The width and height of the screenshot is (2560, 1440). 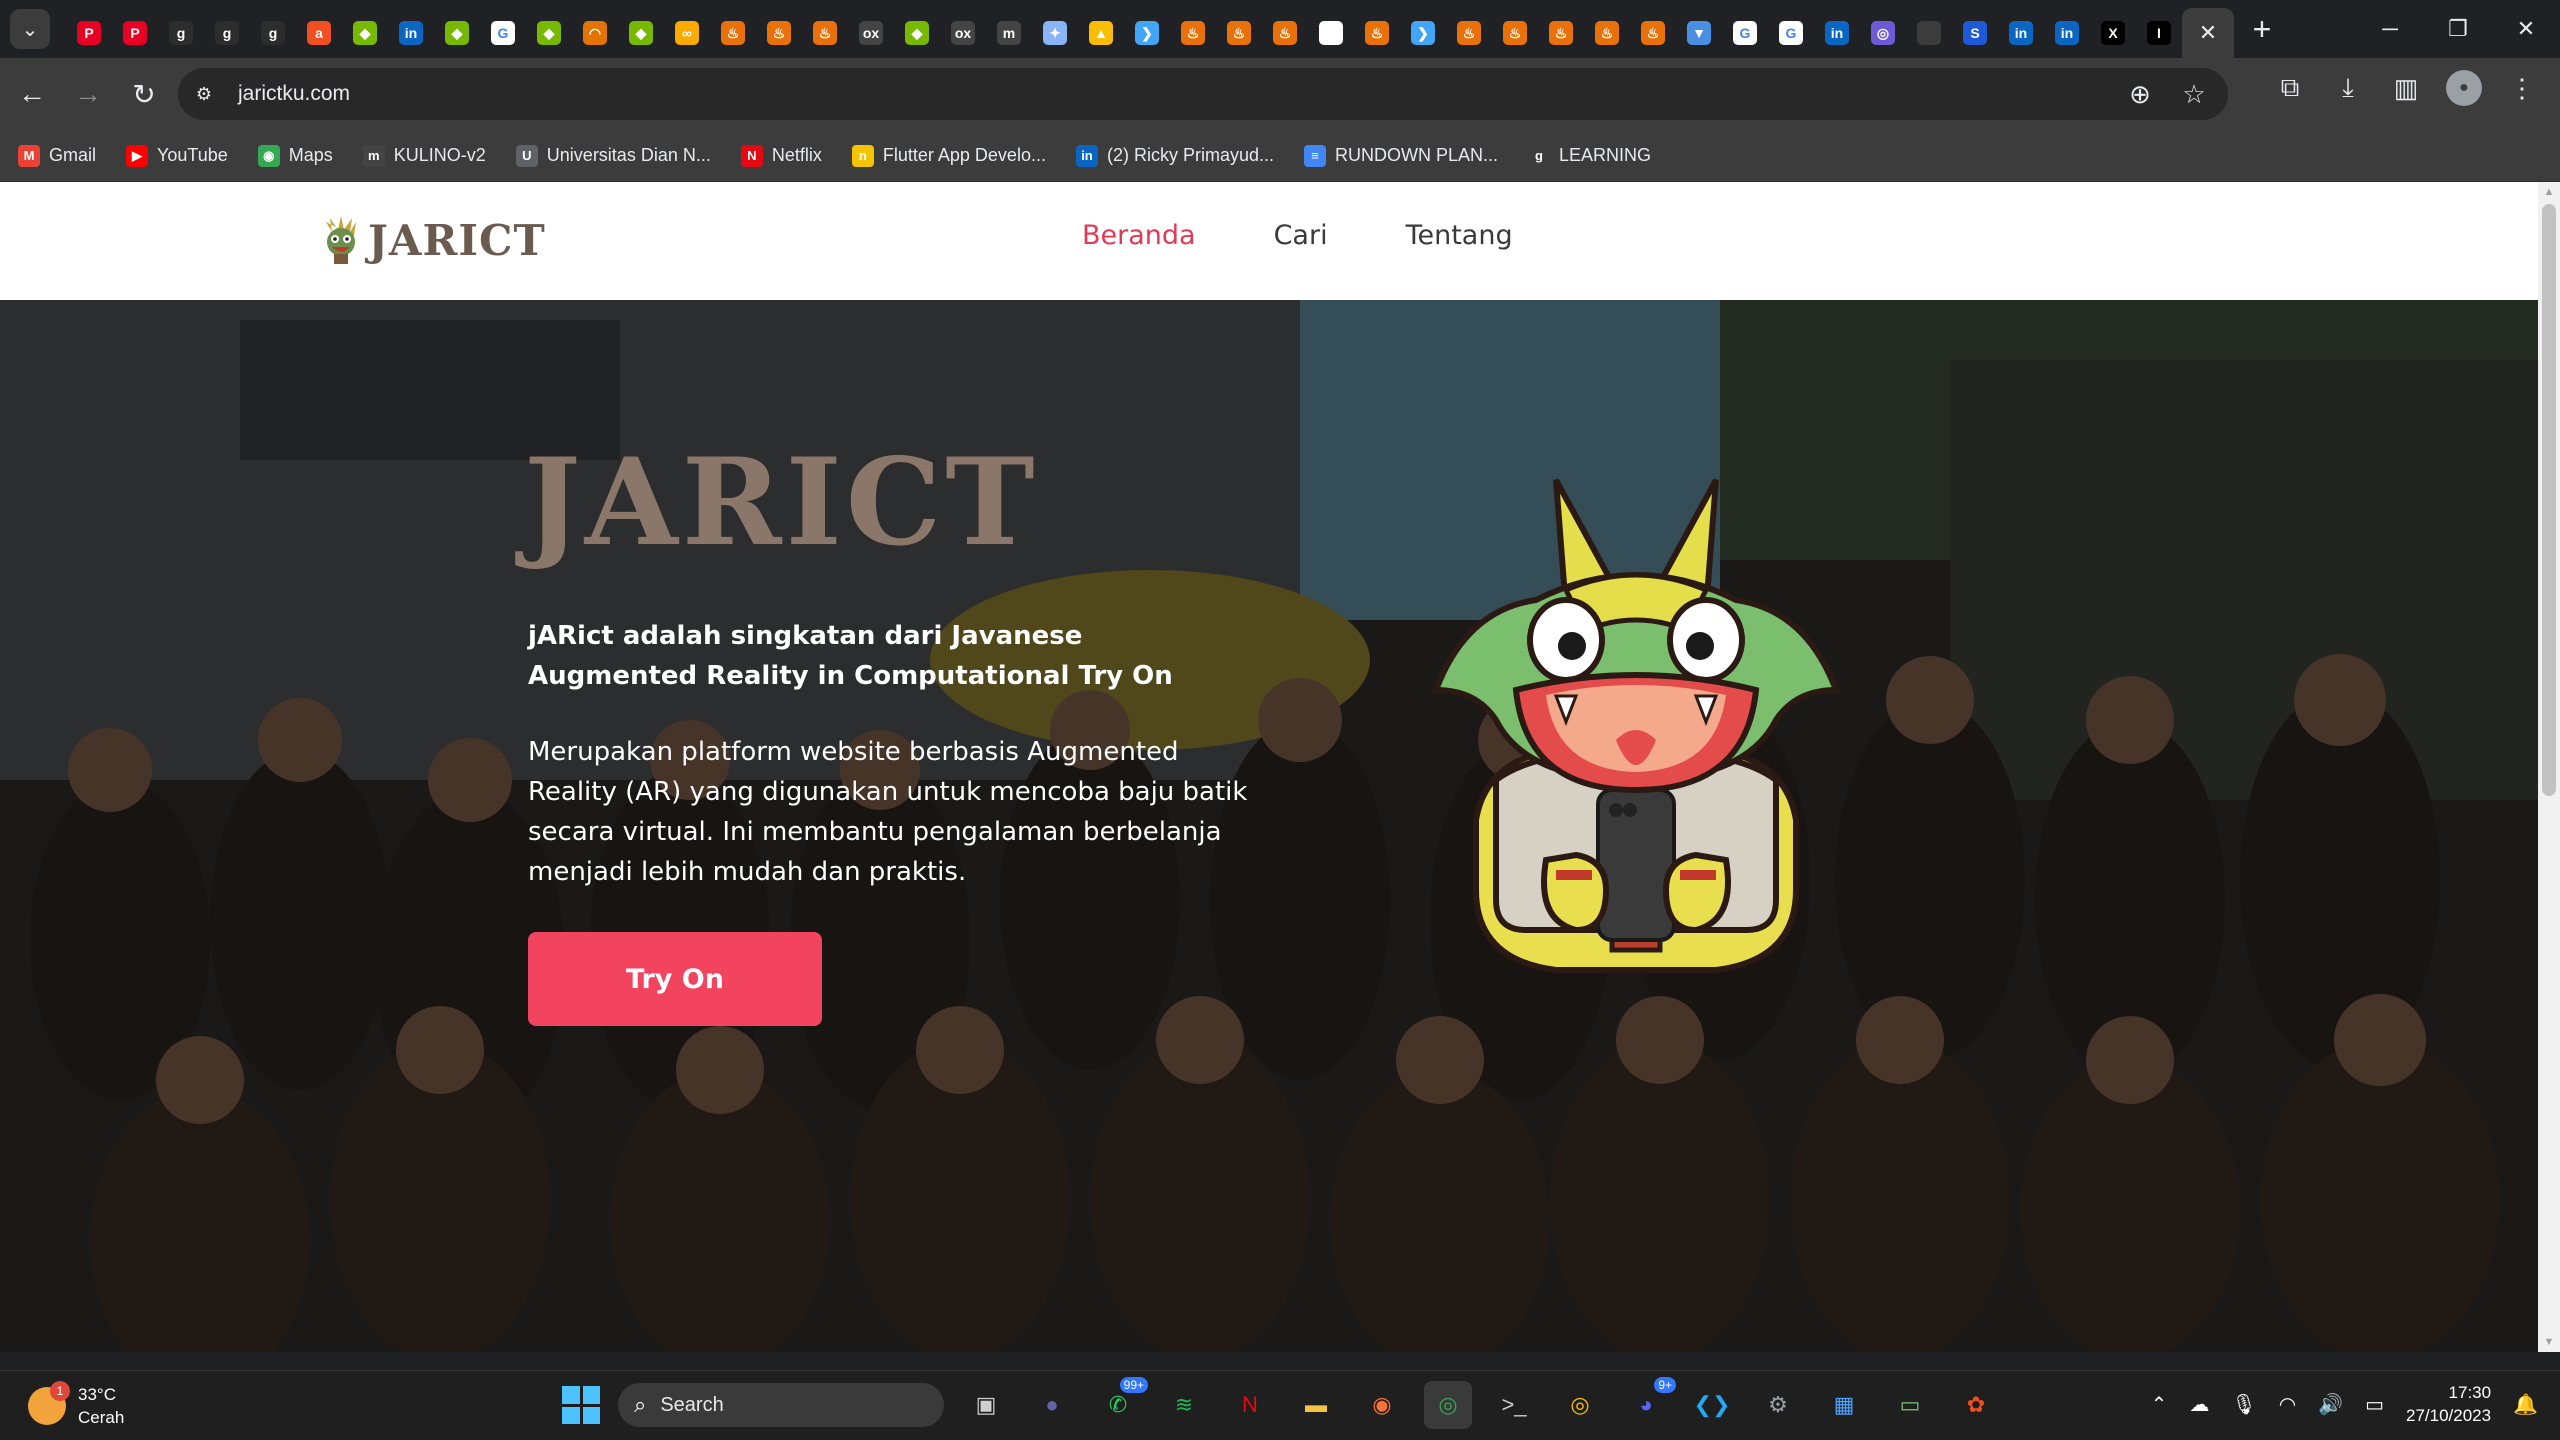 What do you see at coordinates (1929, 33) in the screenshot?
I see `browser-tab` at bounding box center [1929, 33].